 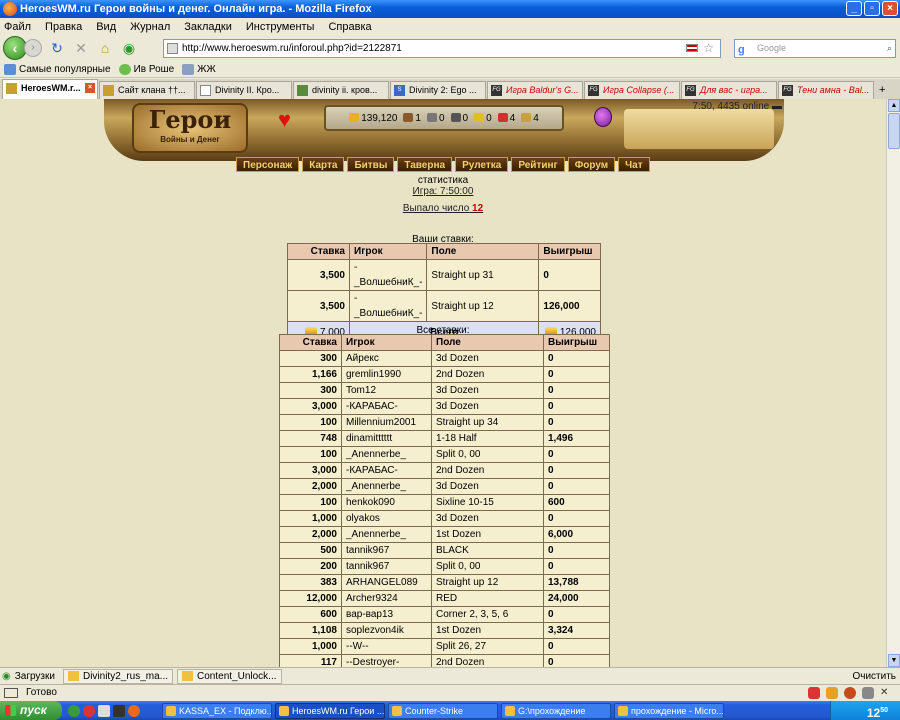 What do you see at coordinates (894, 105) in the screenshot?
I see `scroll-up-icon: ▲` at bounding box center [894, 105].